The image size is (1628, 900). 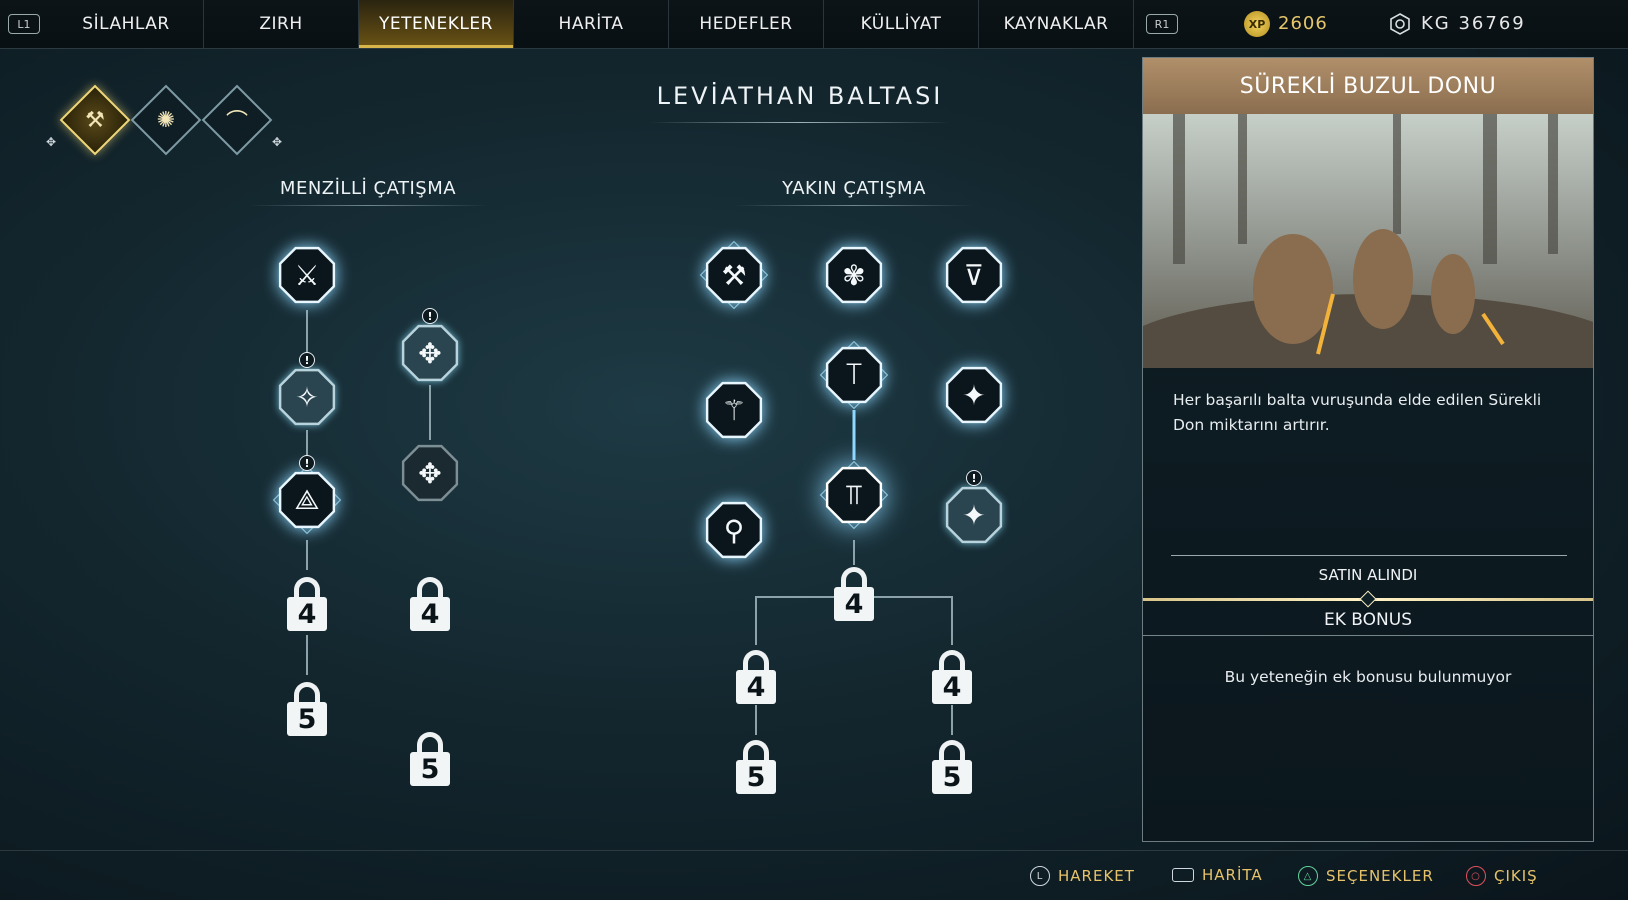 I want to click on skill-rune-icon: ⫪, so click(x=854, y=494).